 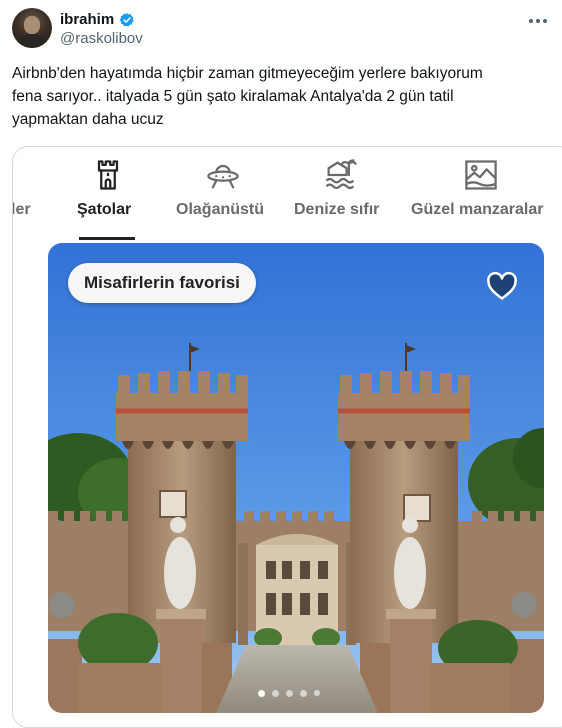 I want to click on avatar-shoulders, so click(x=32, y=41).